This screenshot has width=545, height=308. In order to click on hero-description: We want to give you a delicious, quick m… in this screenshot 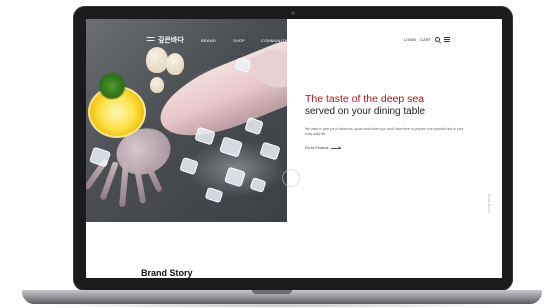, I will do `click(384, 131)`.